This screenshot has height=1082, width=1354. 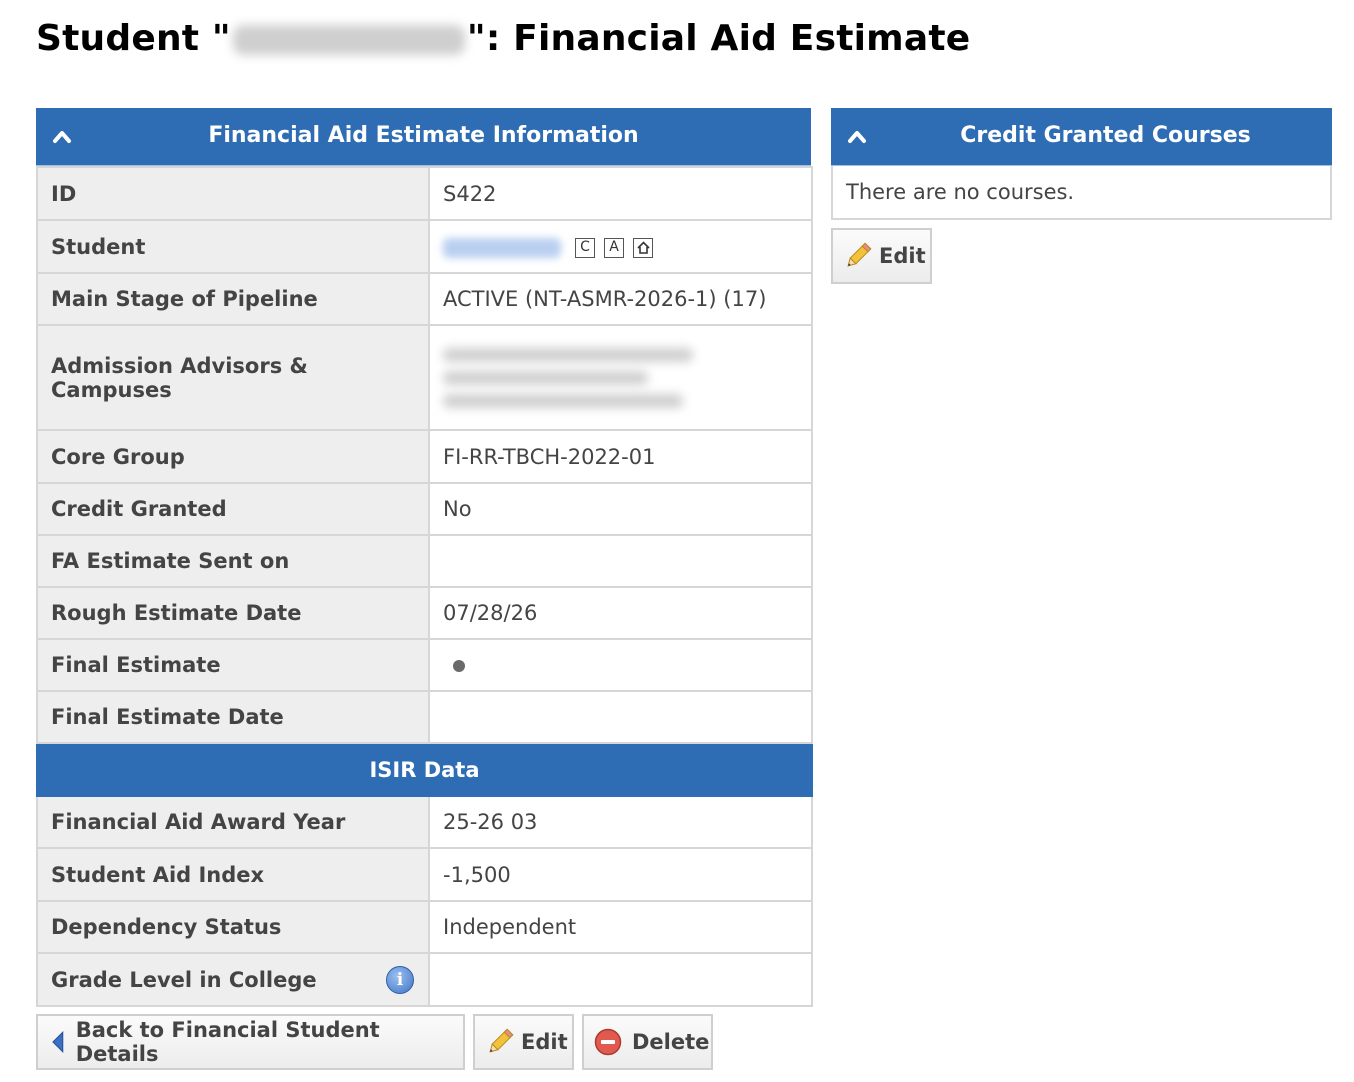 I want to click on table-row: Final Estimate Date, so click(x=424, y=717).